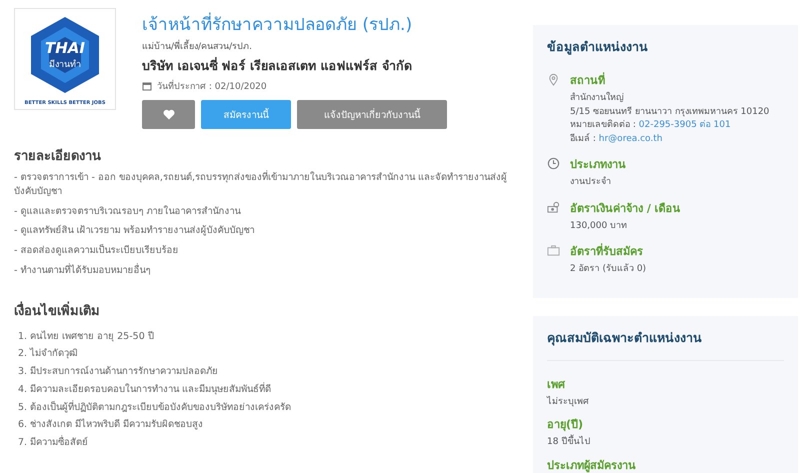 The image size is (800, 473). I want to click on panel-title: ข้อมูลตำแหน่งงาน, so click(598, 47).